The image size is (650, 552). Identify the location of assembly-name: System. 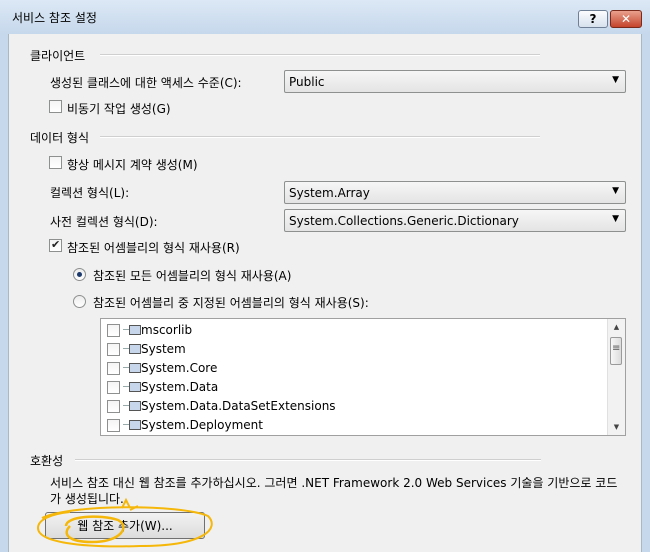
(163, 349).